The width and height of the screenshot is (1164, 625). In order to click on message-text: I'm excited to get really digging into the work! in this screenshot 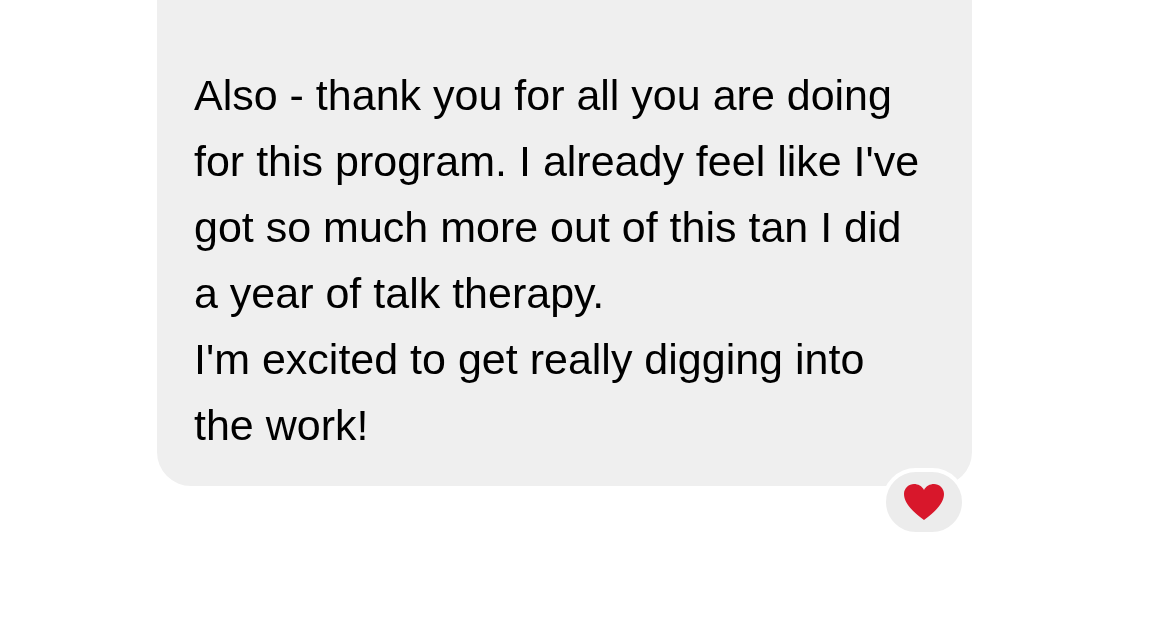, I will do `click(530, 392)`.